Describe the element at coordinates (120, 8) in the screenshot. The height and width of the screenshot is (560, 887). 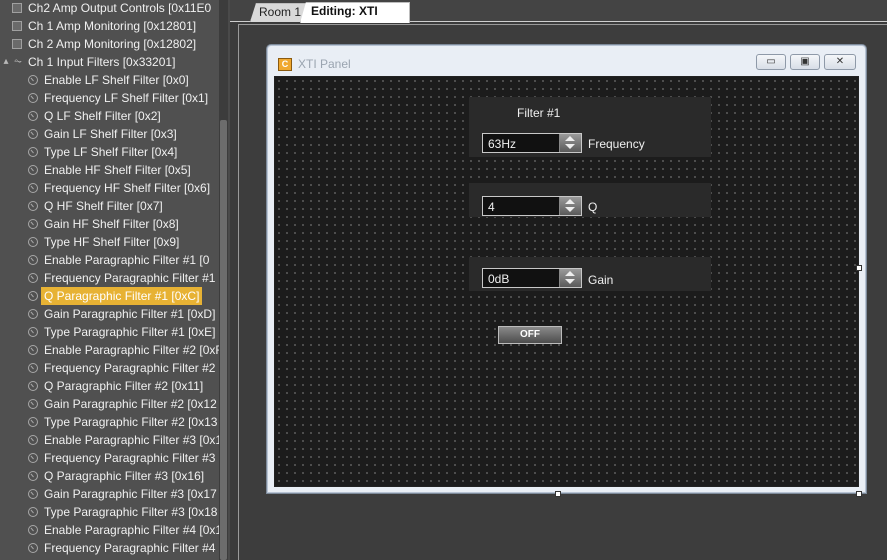
I see `tree-item-label: Ch2 Amp Output Controls [0x11E0` at that location.